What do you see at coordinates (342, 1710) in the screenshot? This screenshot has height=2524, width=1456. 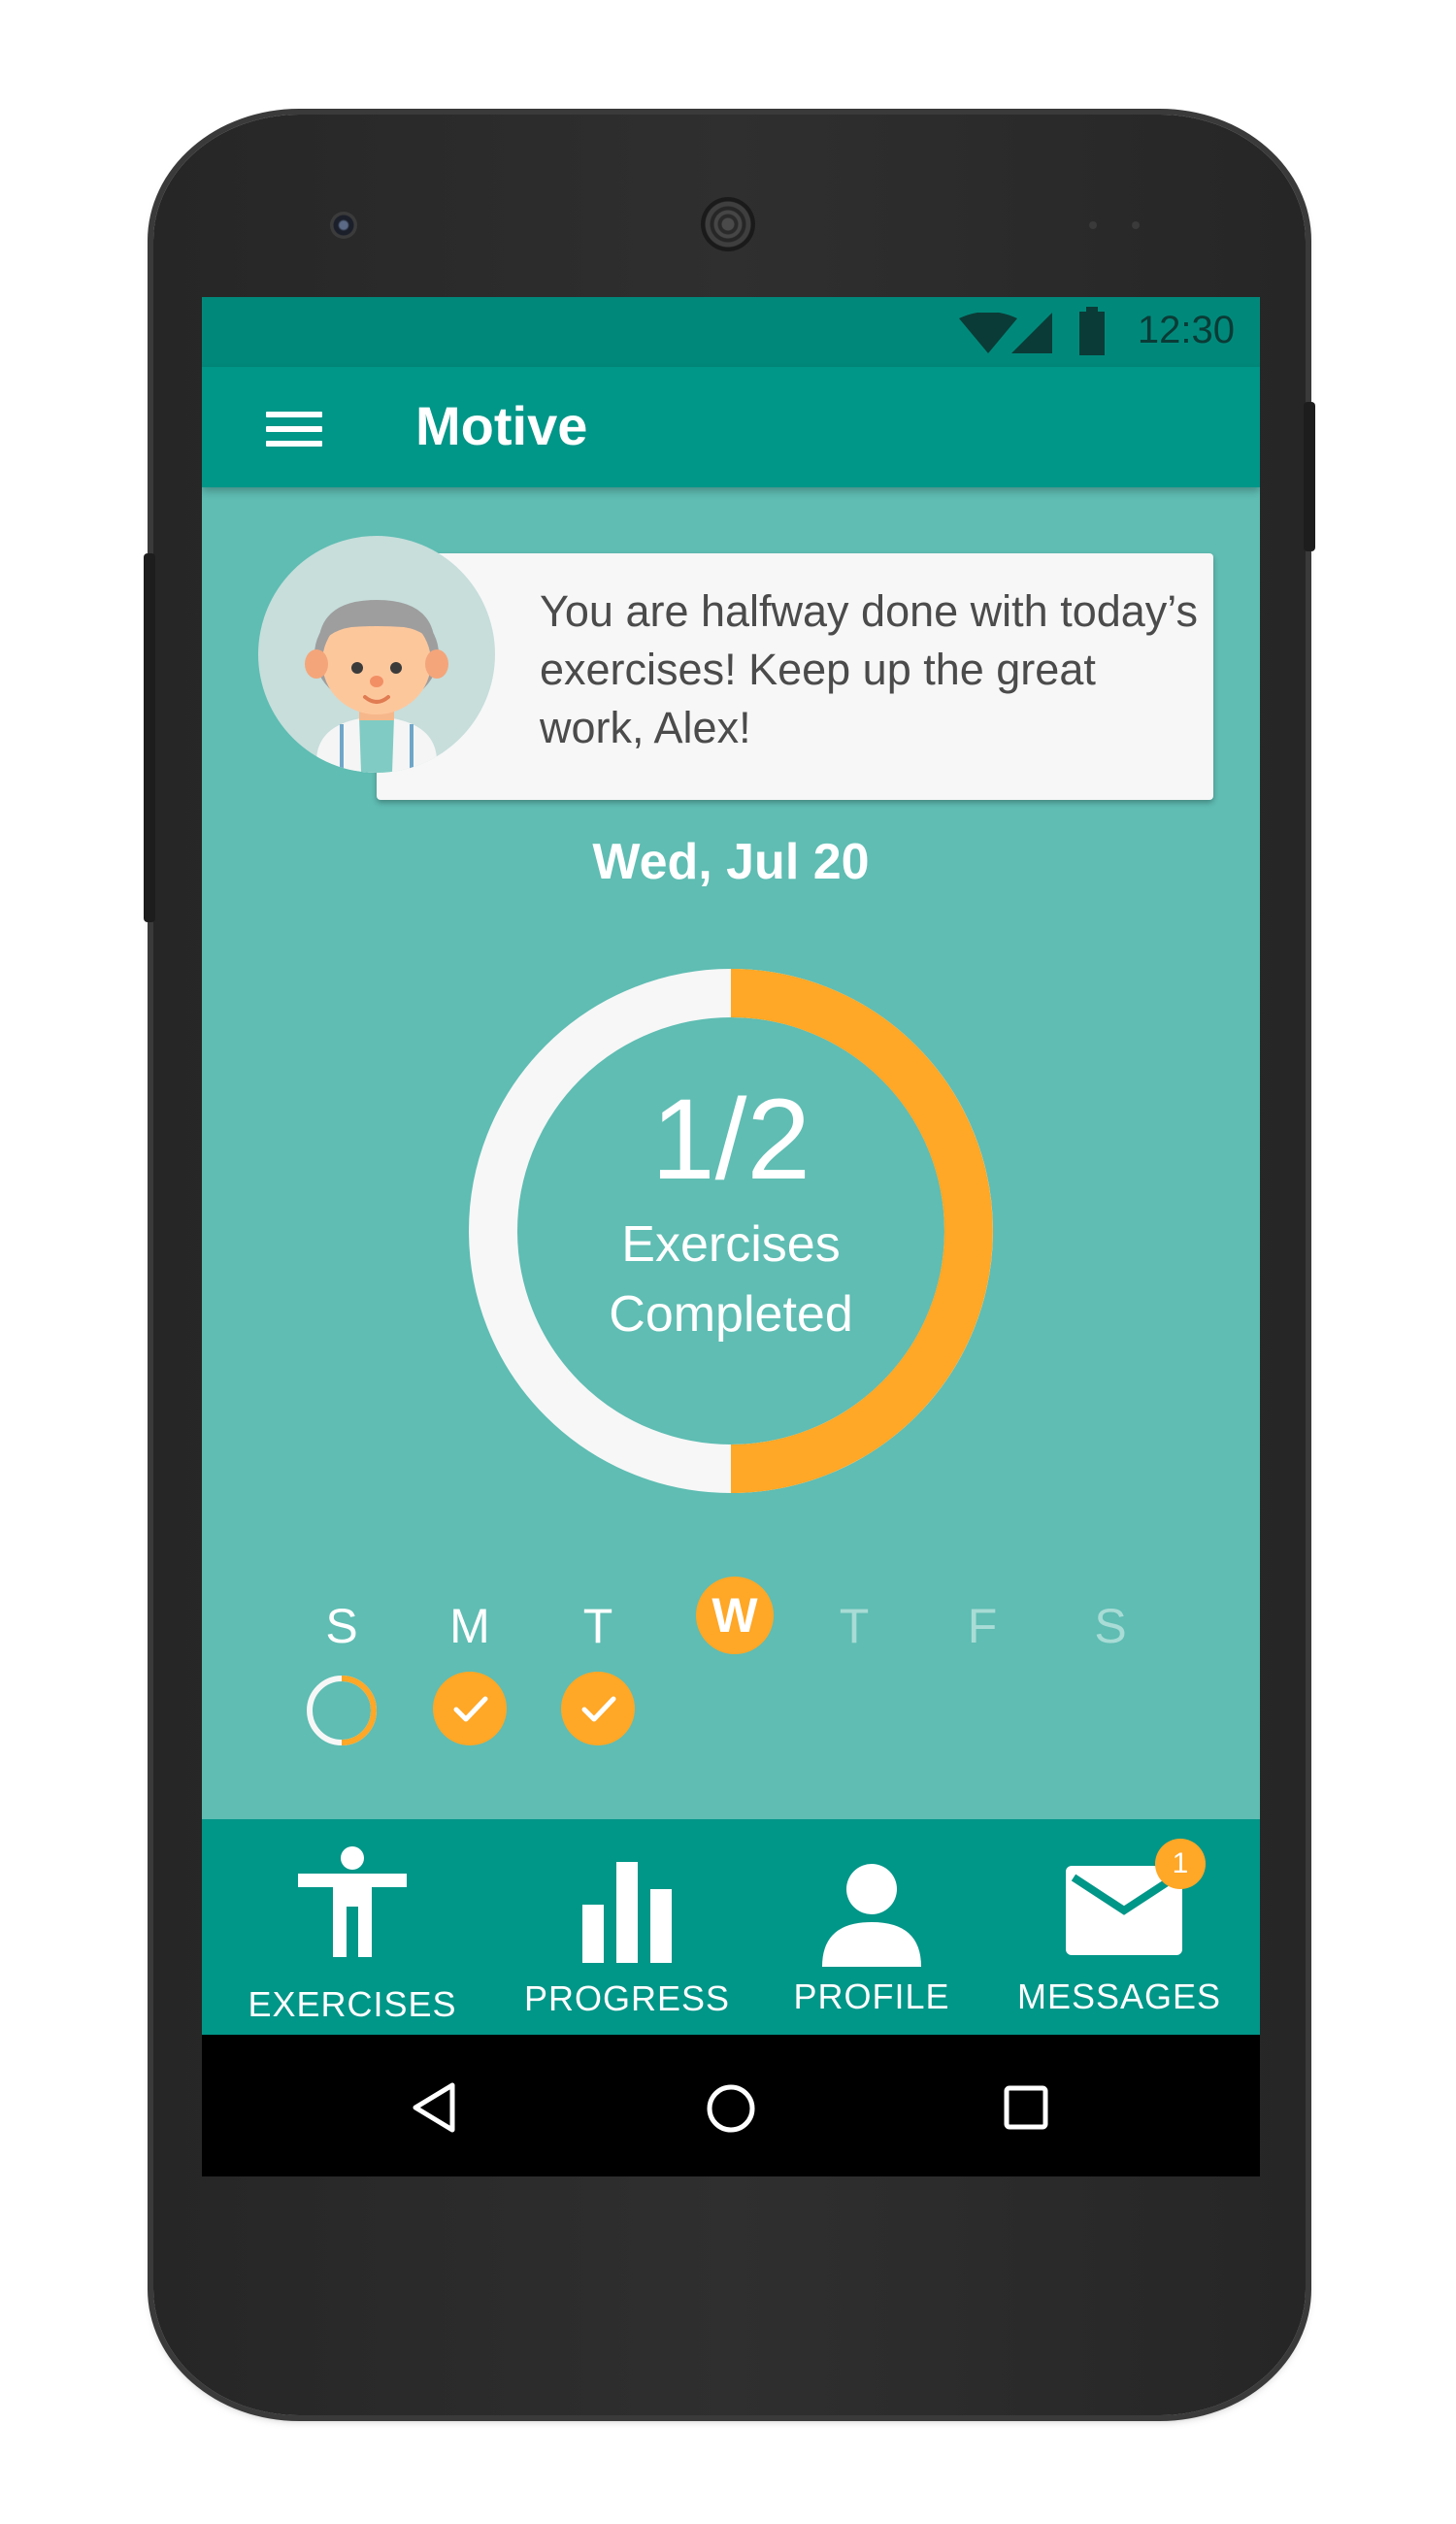 I see `day-partial-indicator` at bounding box center [342, 1710].